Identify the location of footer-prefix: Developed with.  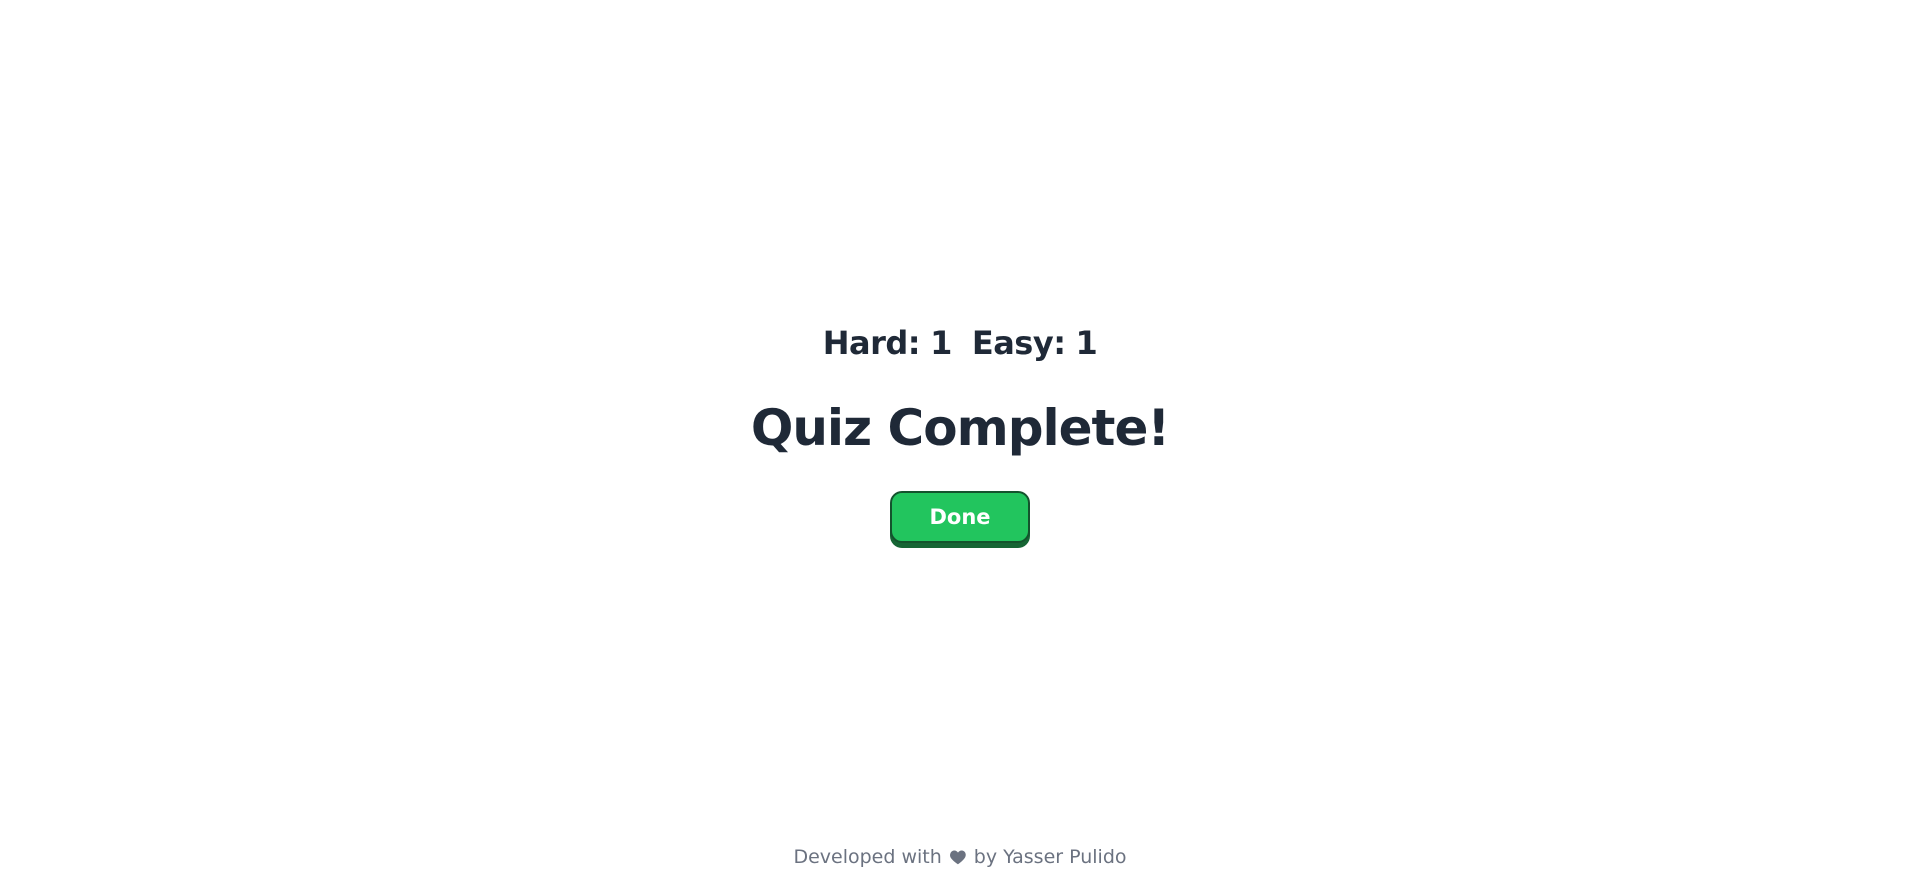
(867, 857).